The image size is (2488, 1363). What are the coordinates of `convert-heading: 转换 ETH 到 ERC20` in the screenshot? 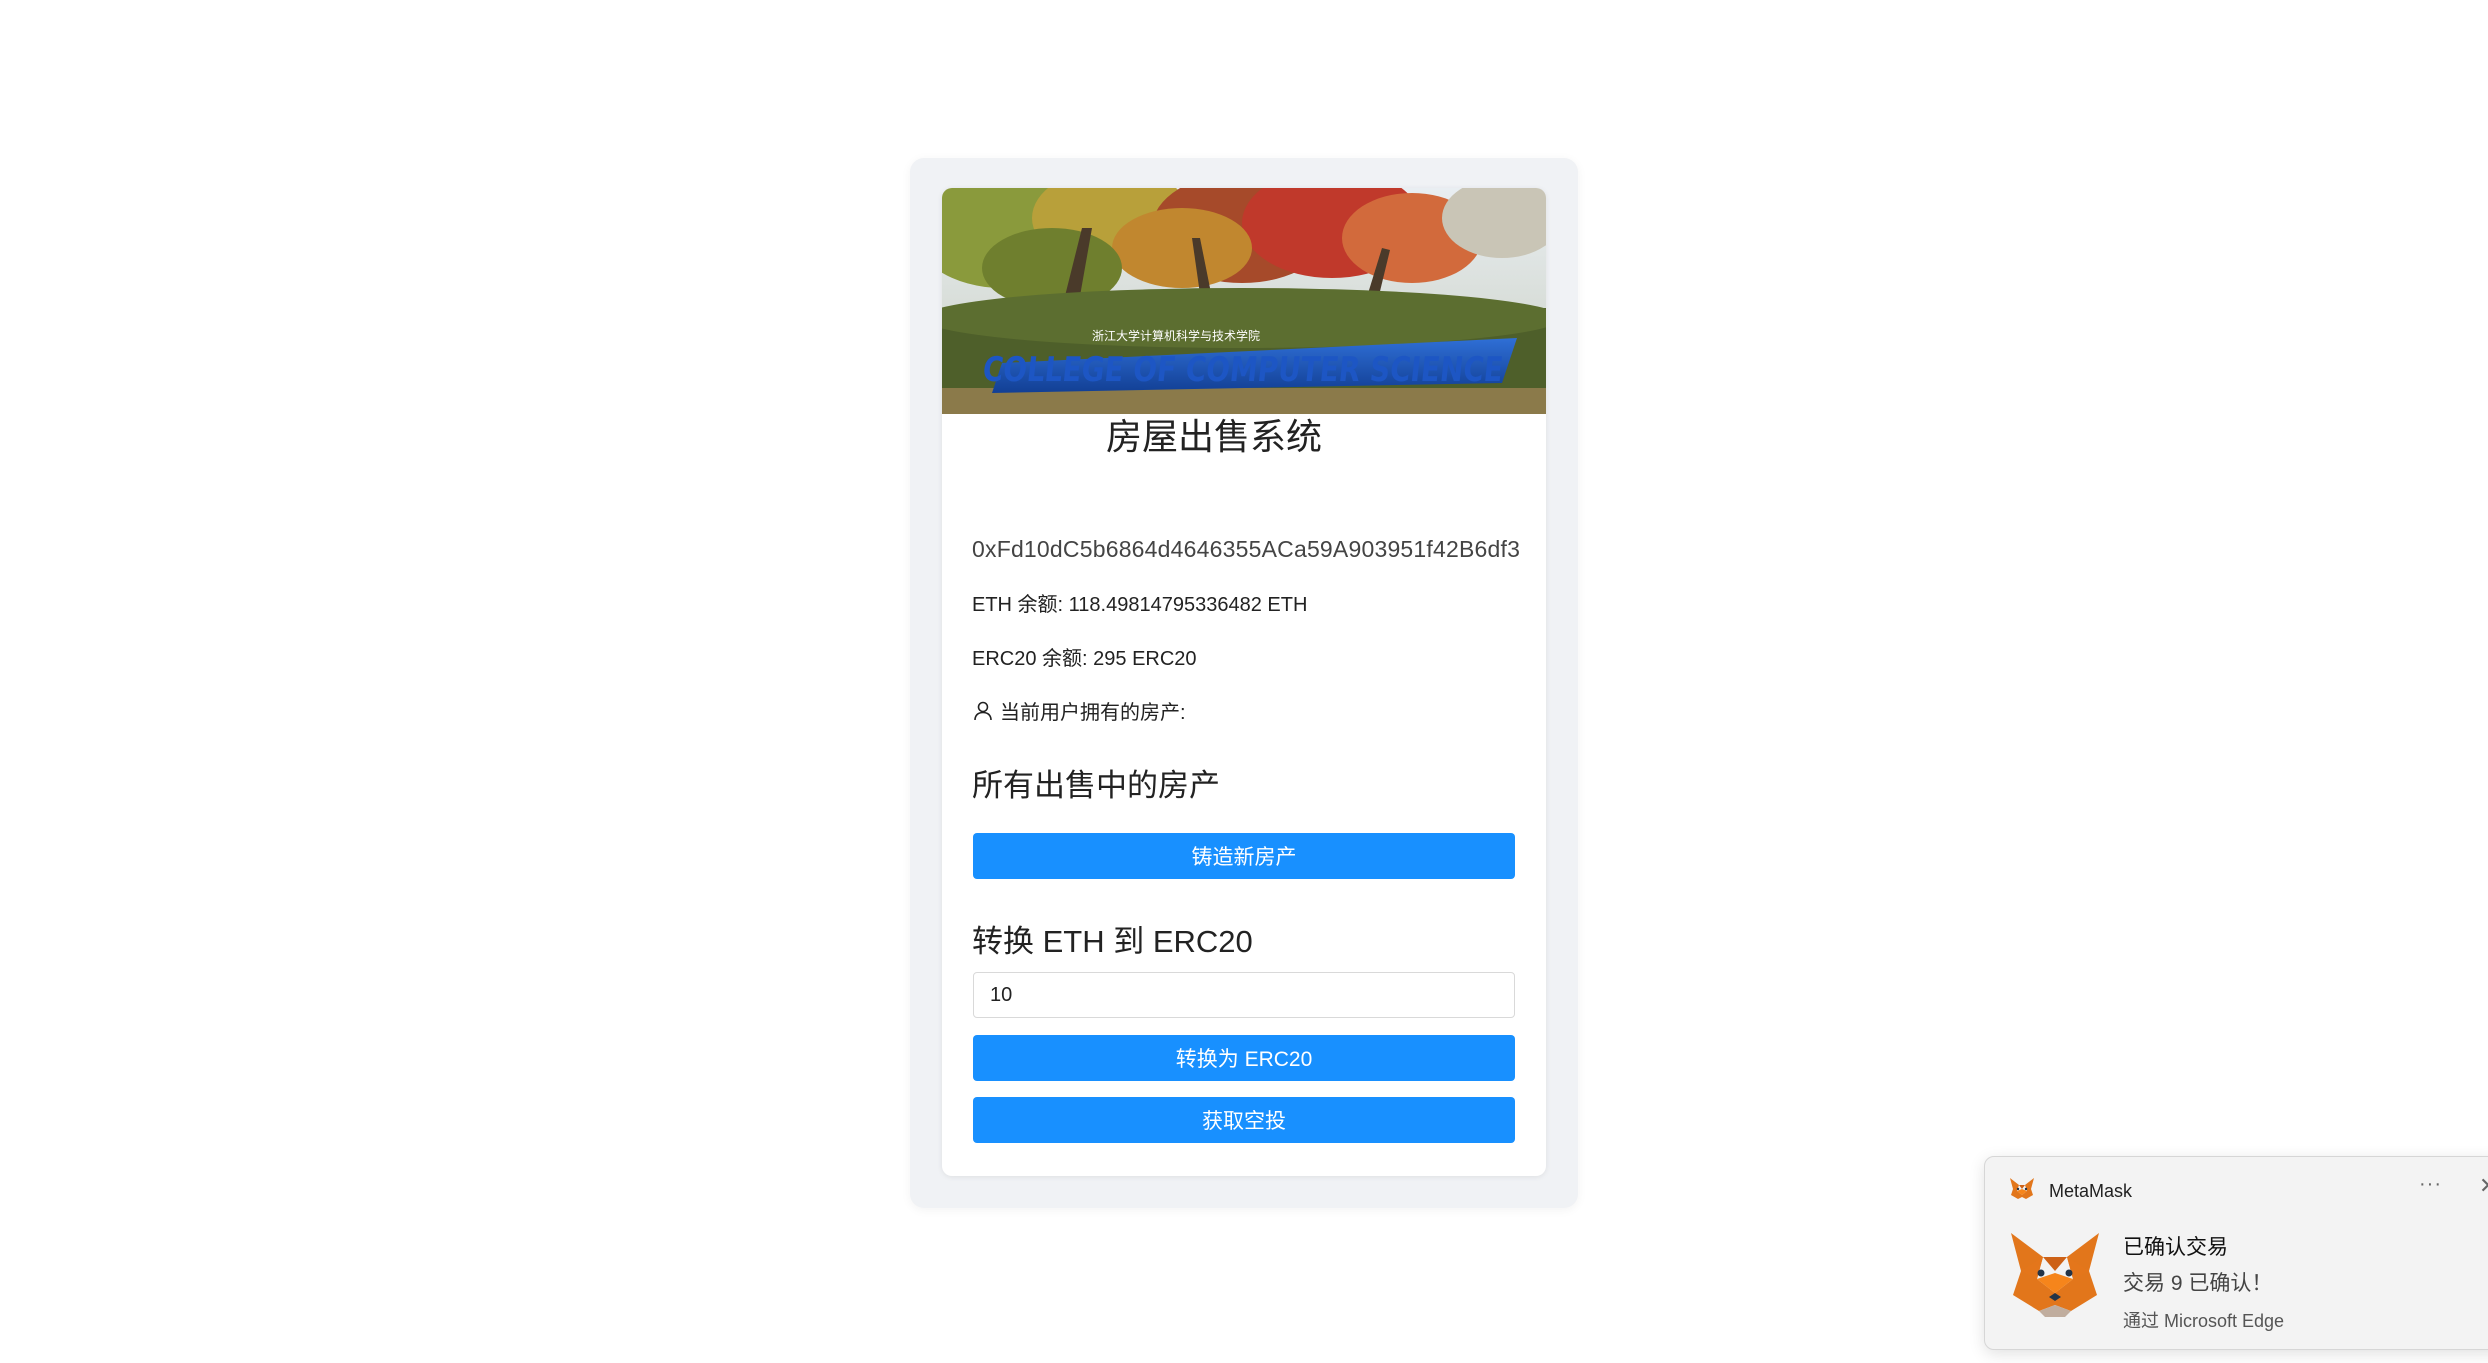 It's located at (1112, 941).